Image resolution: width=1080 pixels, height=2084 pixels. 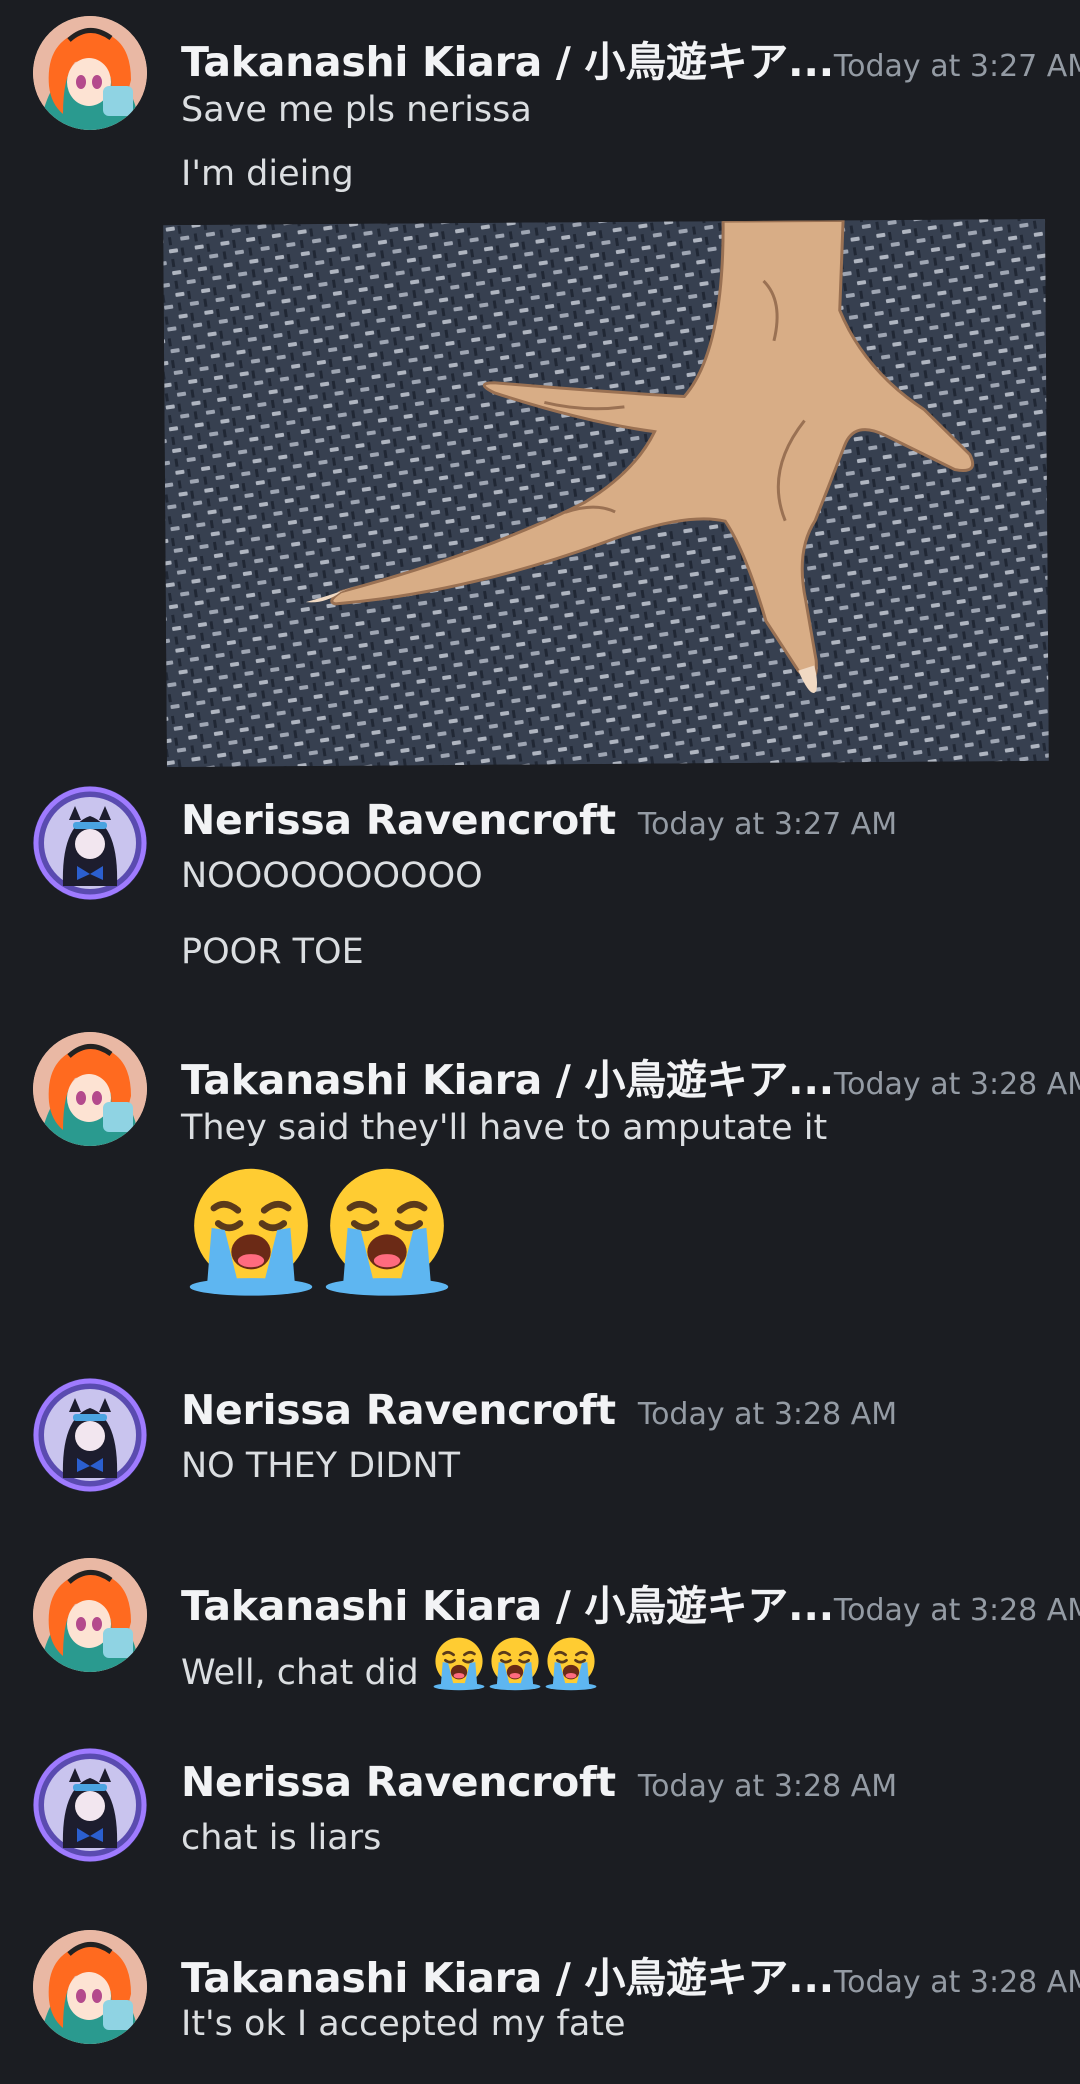 What do you see at coordinates (272, 952) in the screenshot?
I see `message-text: POOR TOE` at bounding box center [272, 952].